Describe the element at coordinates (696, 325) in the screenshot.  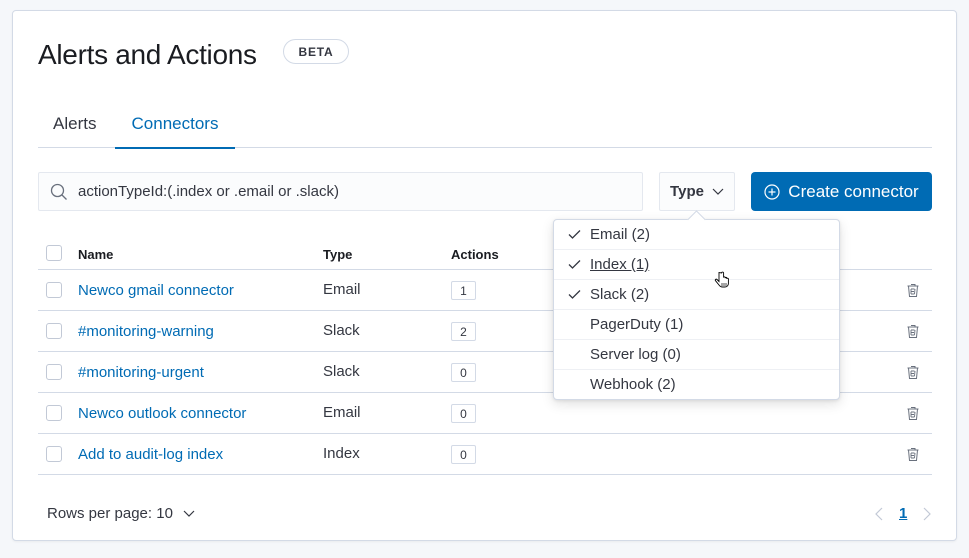
I see `type-option: PagerDuty (1)` at that location.